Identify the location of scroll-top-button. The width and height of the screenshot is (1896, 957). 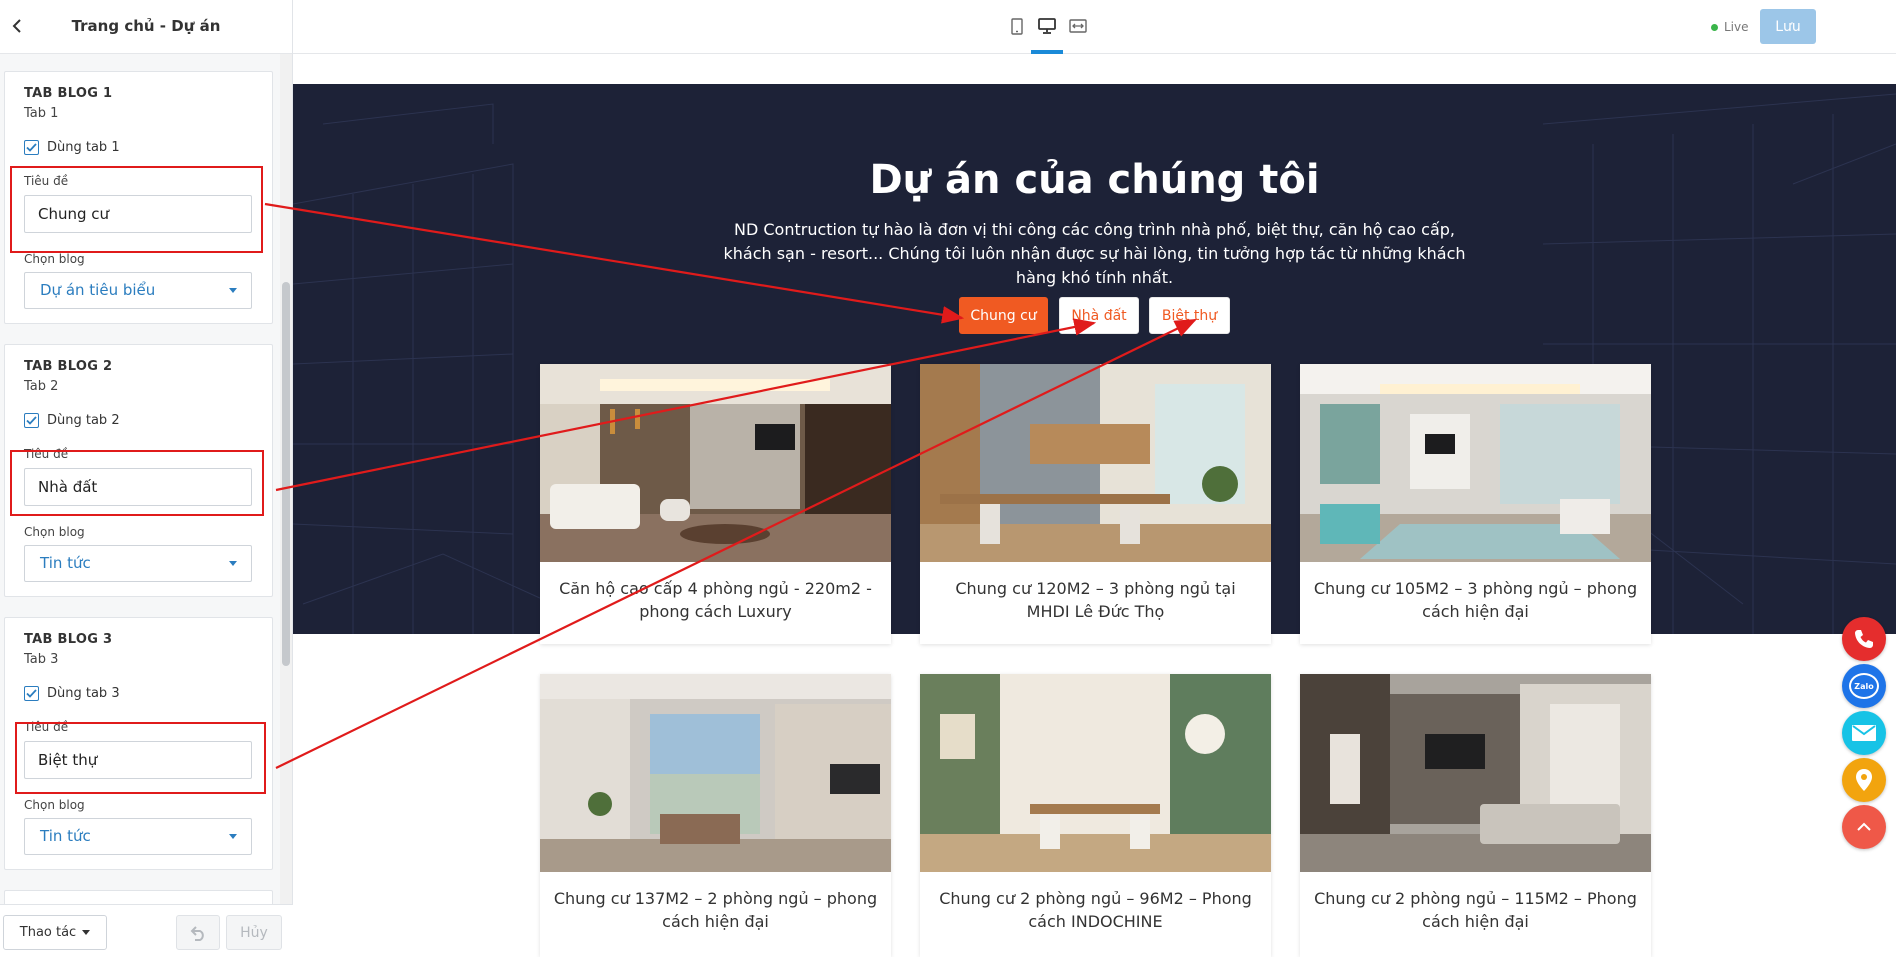
(1864, 827).